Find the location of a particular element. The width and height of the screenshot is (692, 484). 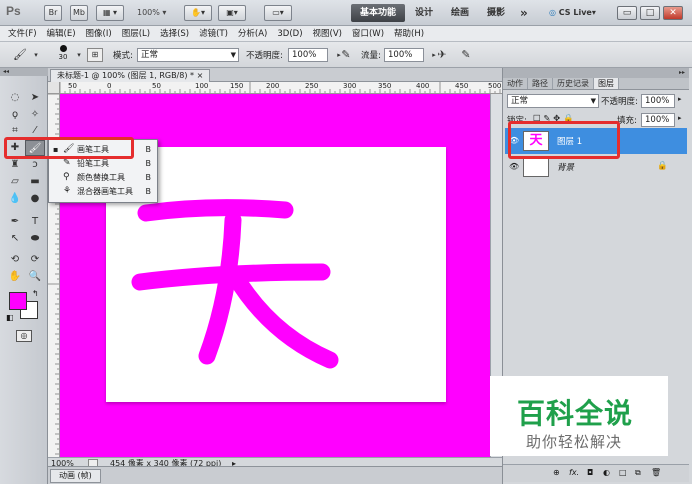

gradient-tool: ▬ is located at coordinates (35, 182).